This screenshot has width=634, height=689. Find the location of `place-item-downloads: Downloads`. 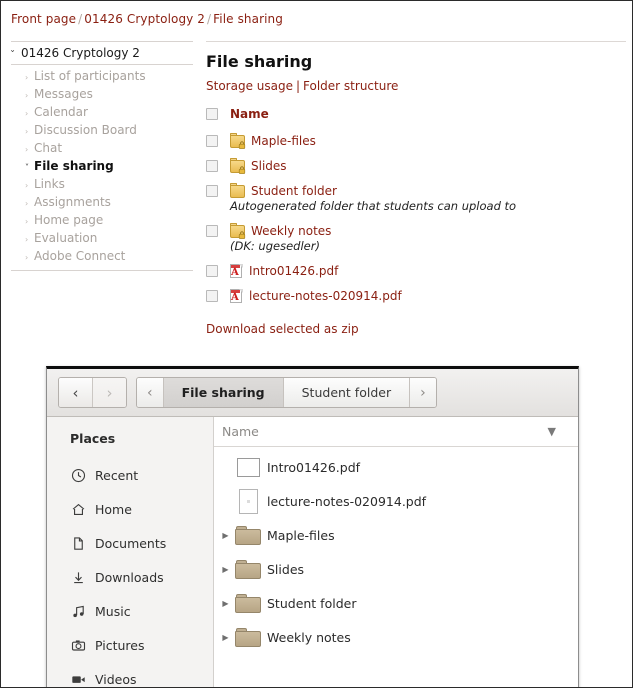

place-item-downloads: Downloads is located at coordinates (130, 577).